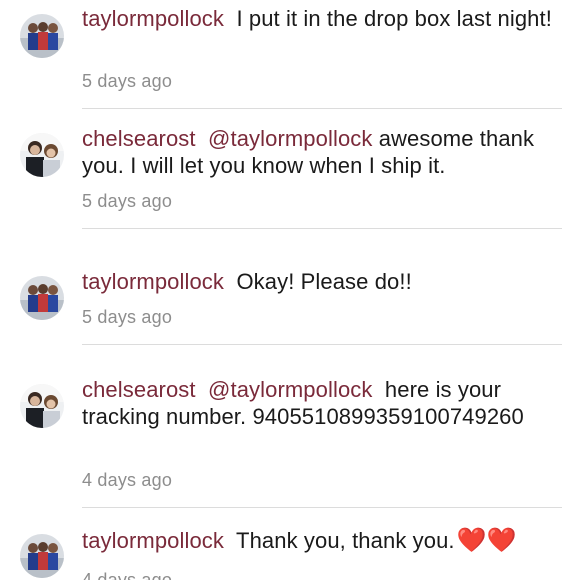 This screenshot has height=580, width=580. Describe the element at coordinates (324, 281) in the screenshot. I see `comment-text: Okay! Please do!!` at that location.